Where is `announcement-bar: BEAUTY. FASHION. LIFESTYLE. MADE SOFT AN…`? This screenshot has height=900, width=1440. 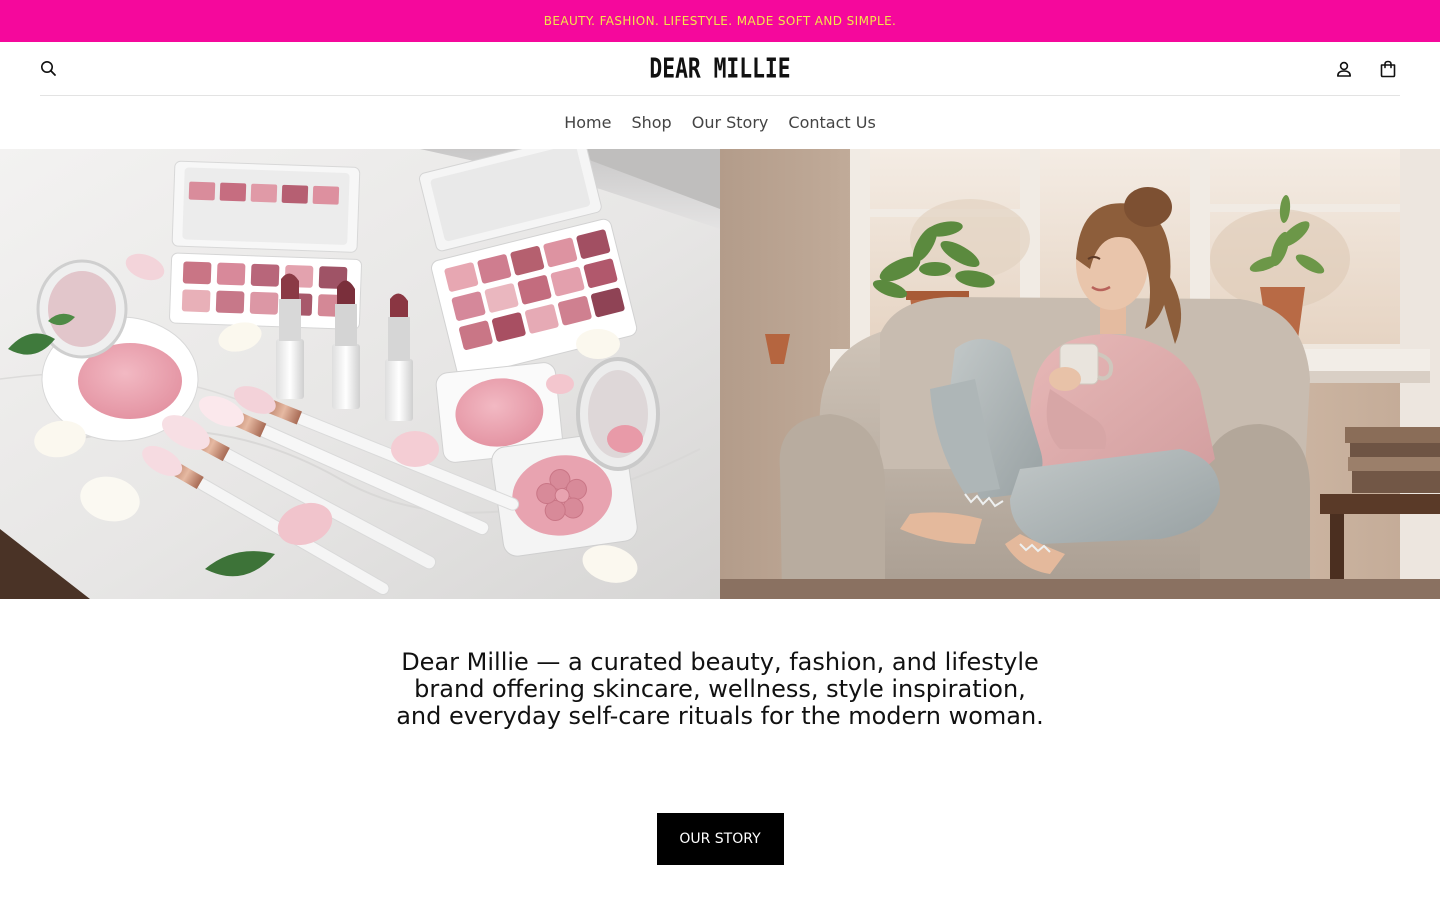
announcement-bar: BEAUTY. FASHION. LIFESTYLE. MADE SOFT AN… is located at coordinates (720, 21).